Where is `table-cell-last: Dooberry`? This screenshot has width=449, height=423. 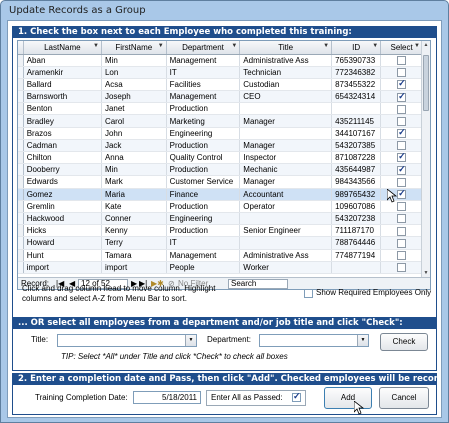 table-cell-last: Dooberry is located at coordinates (62, 170).